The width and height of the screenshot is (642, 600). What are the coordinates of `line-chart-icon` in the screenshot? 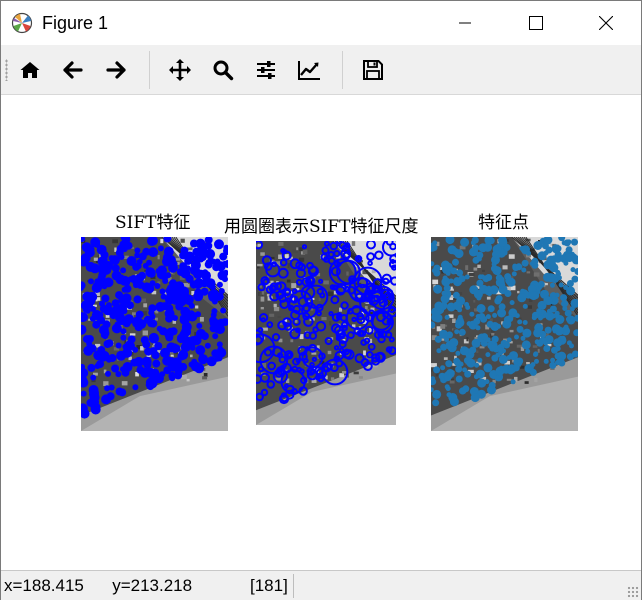 It's located at (309, 70).